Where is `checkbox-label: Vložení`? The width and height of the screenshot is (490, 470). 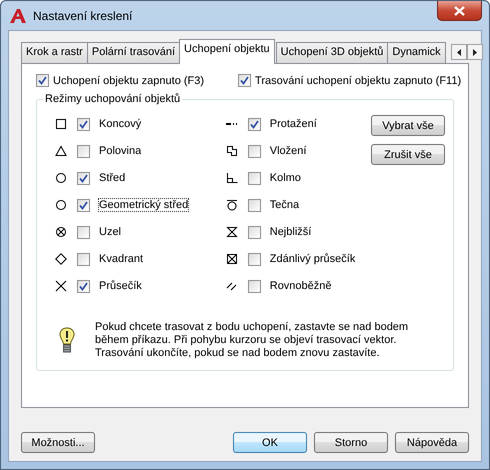 checkbox-label: Vložení is located at coordinates (288, 151).